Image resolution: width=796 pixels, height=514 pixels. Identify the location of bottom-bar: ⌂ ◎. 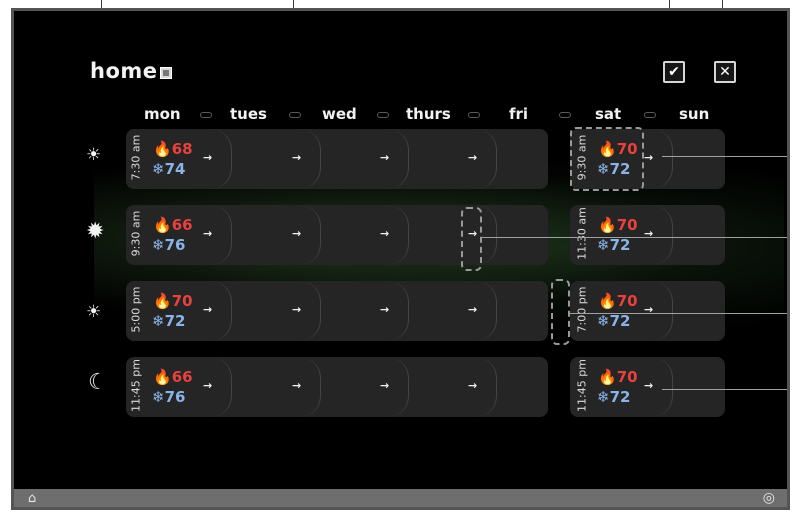
(400, 498).